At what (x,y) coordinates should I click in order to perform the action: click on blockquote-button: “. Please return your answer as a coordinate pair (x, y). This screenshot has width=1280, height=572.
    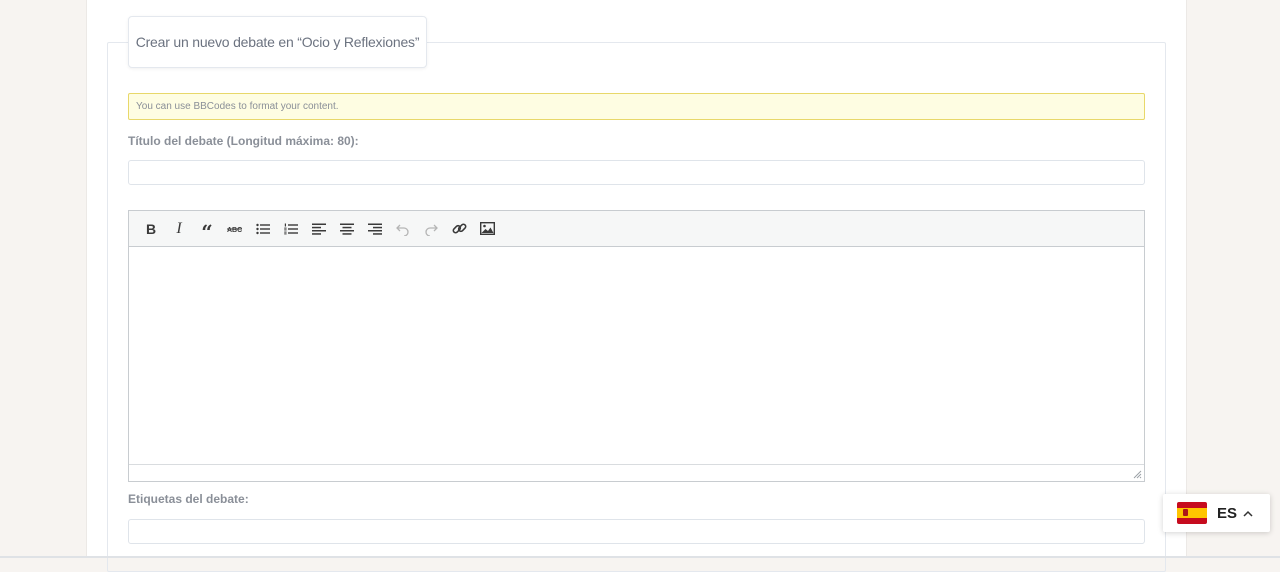
    Looking at the image, I should click on (207, 229).